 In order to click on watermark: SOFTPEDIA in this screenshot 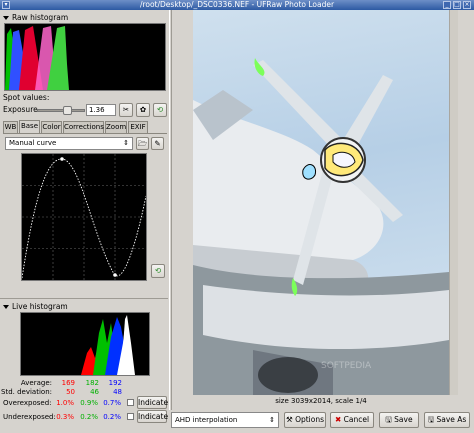, I will do `click(346, 366)`.